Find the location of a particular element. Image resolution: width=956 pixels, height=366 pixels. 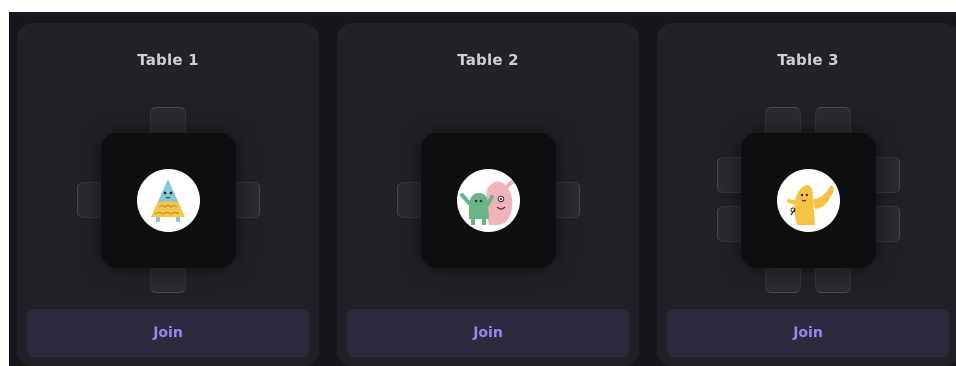

table-title: Table 3 is located at coordinates (808, 60).